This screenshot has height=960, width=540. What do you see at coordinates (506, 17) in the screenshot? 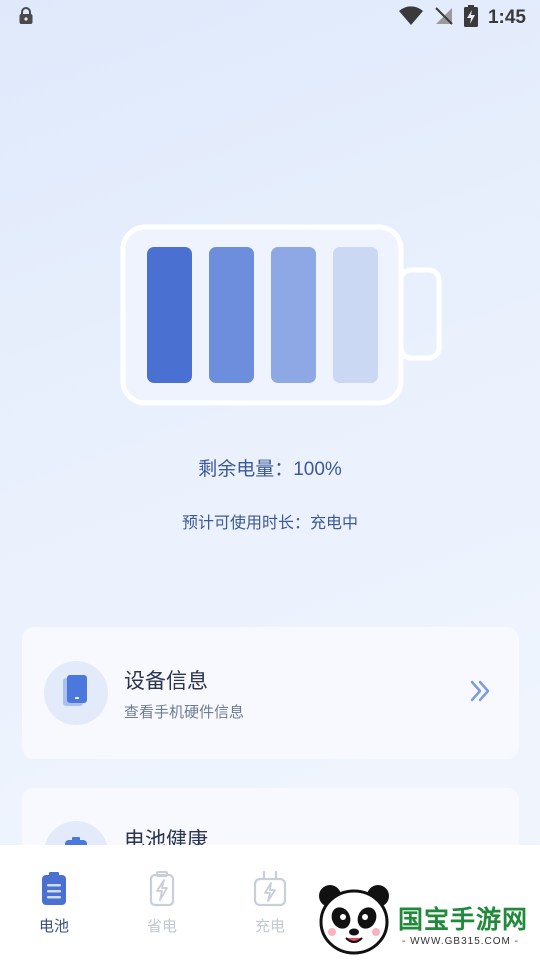
I see `status-time: 1:45` at bounding box center [506, 17].